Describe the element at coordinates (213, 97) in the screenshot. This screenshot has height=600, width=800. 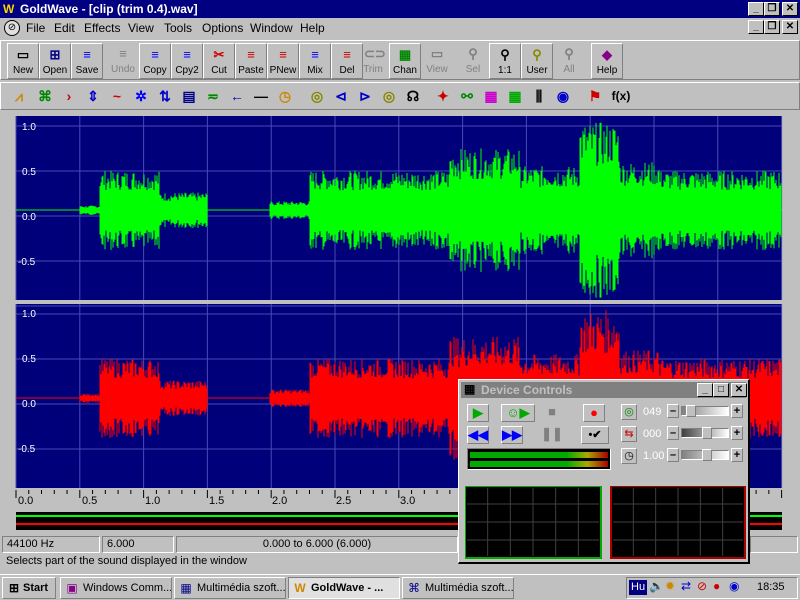
I see `filter-icon: ≂` at that location.